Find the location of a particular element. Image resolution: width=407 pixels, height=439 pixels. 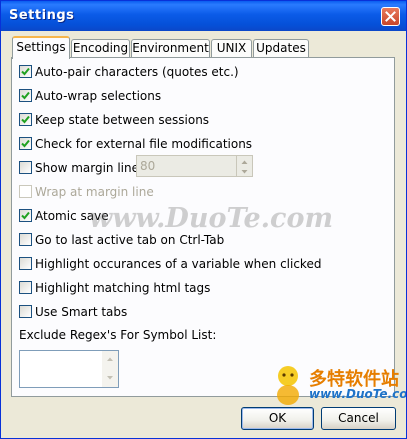

spin-down-button is located at coordinates (244, 171).